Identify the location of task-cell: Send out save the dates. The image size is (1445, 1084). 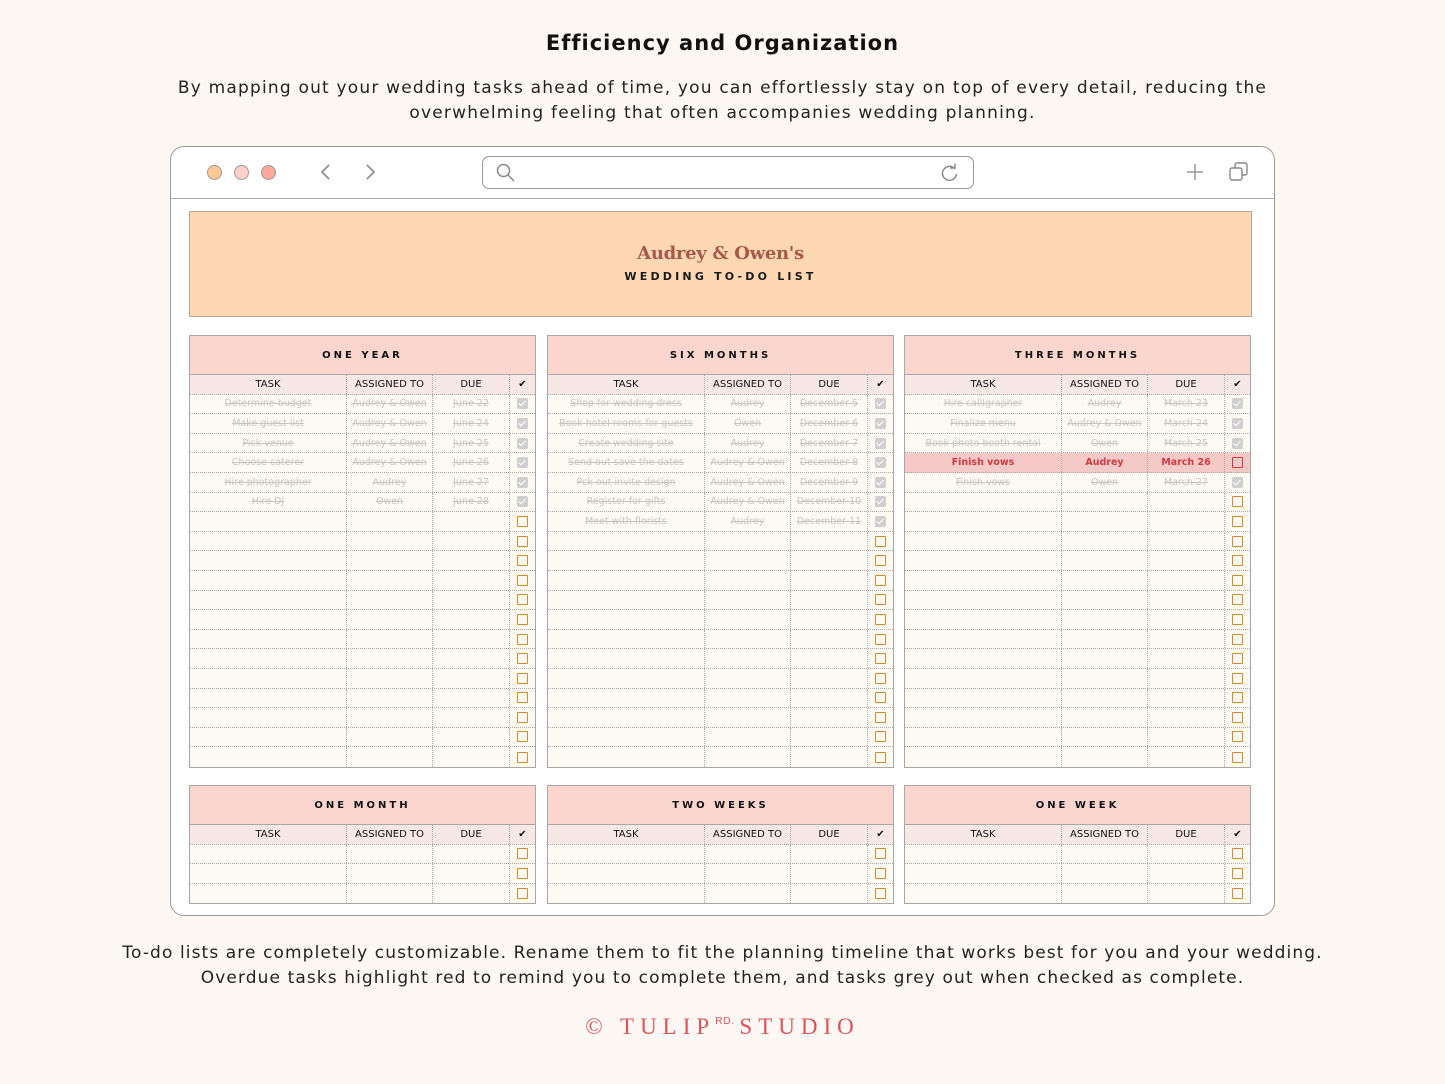
(626, 462).